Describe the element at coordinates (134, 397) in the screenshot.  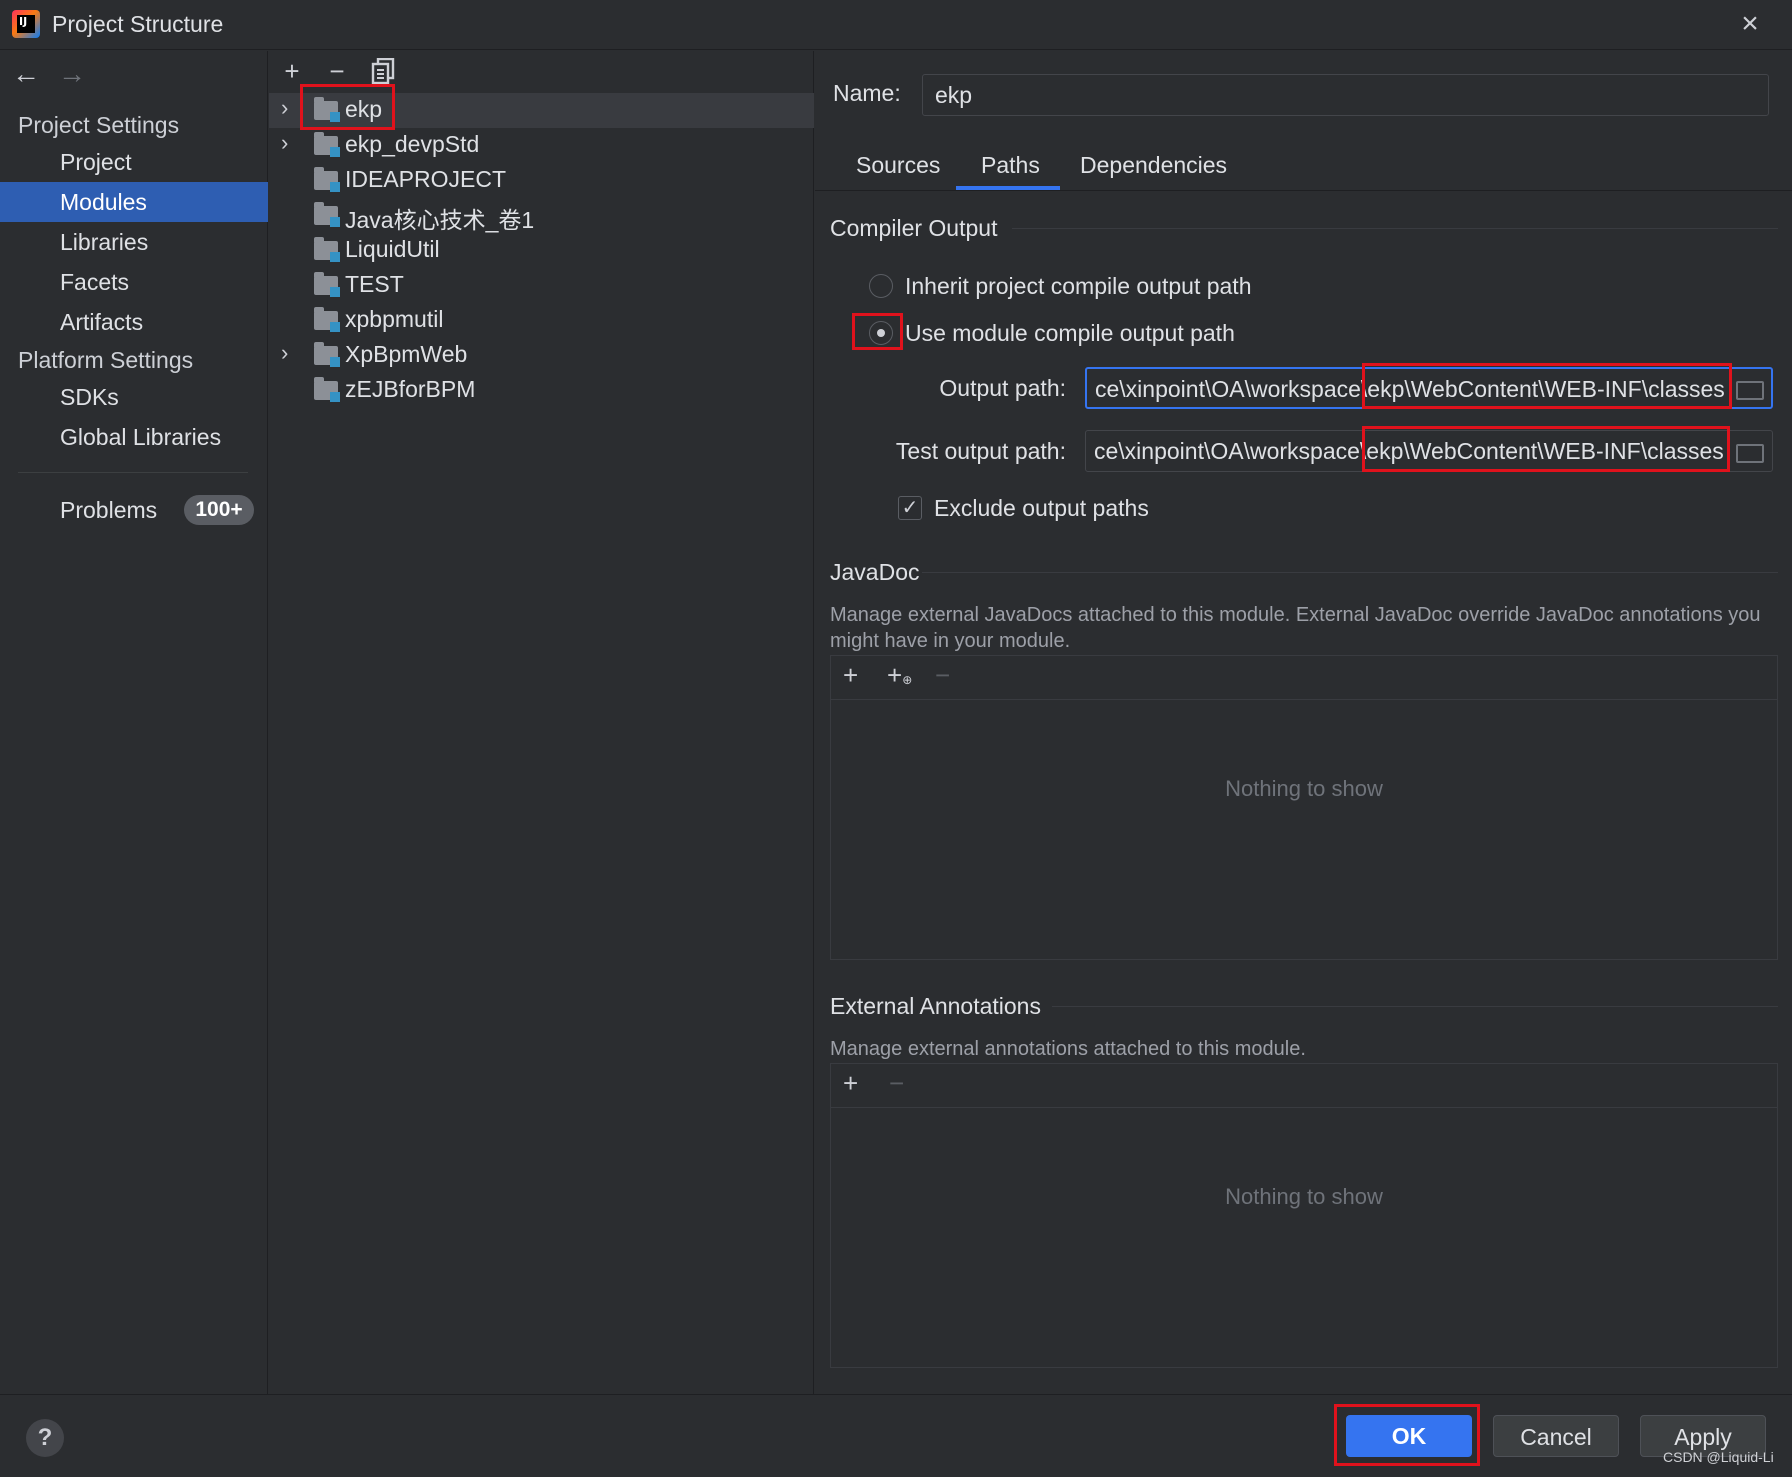
I see `nav-item-sdks: SDKs` at that location.